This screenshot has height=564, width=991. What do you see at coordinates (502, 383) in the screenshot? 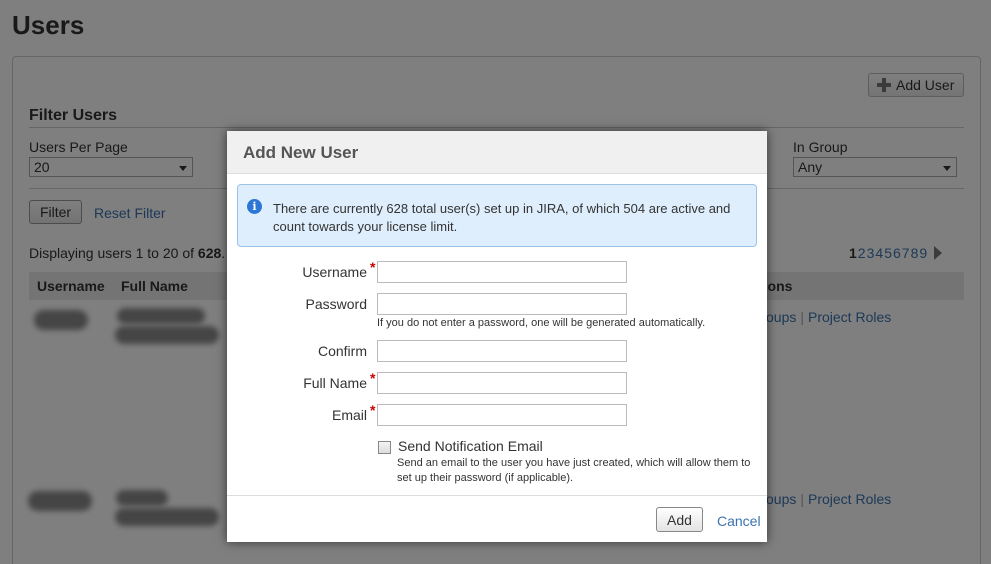
I see `full-name-field` at bounding box center [502, 383].